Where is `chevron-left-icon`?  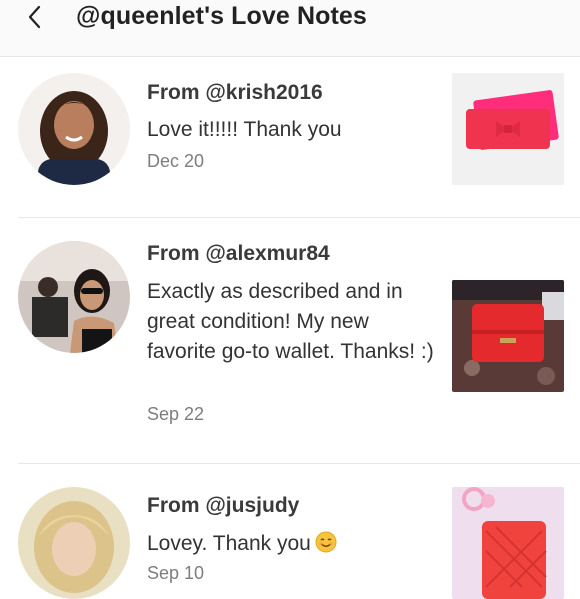 chevron-left-icon is located at coordinates (34, 17).